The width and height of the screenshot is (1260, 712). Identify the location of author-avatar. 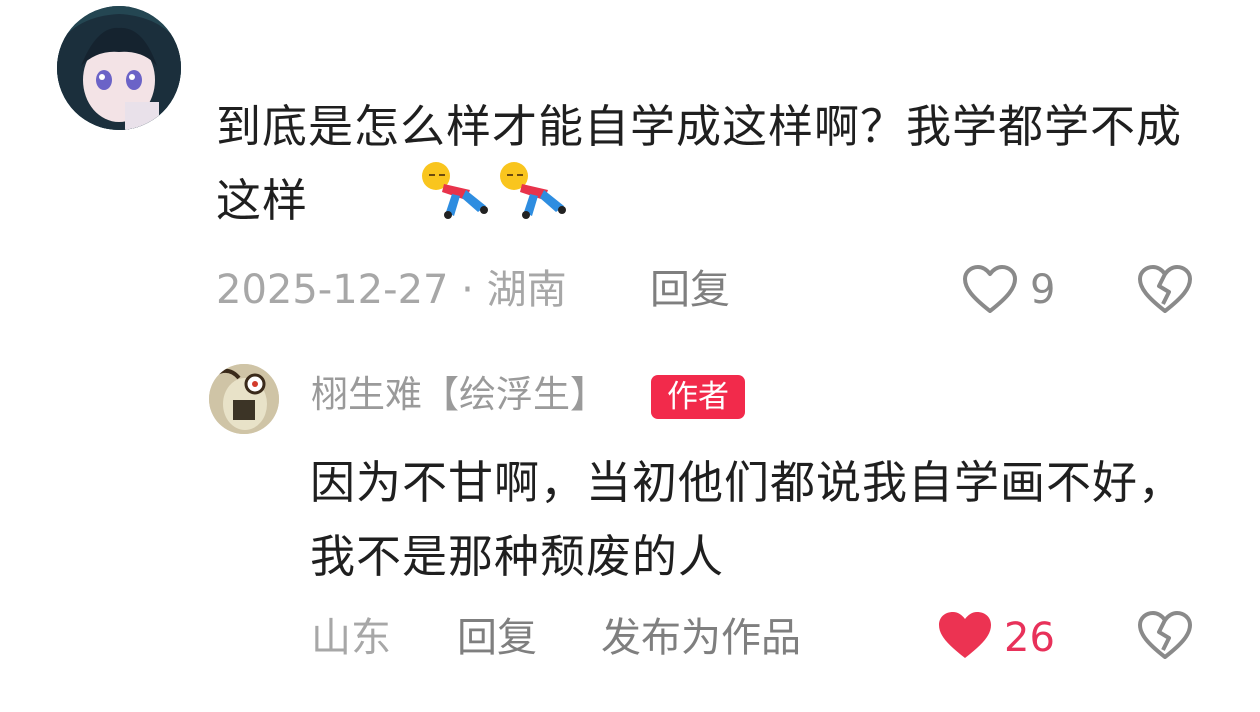
(244, 399).